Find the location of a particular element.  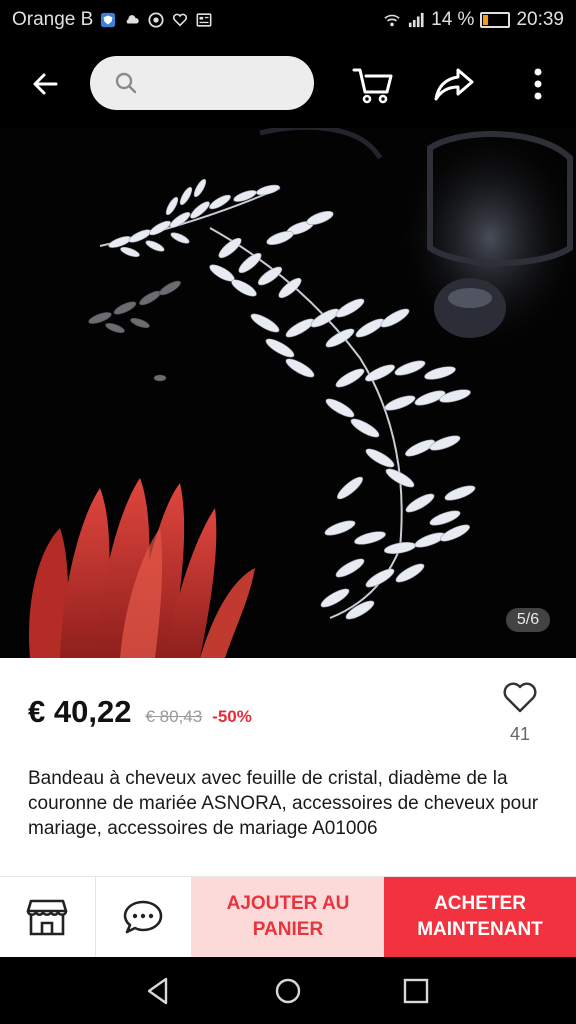

chrome-icon is located at coordinates (156, 20).